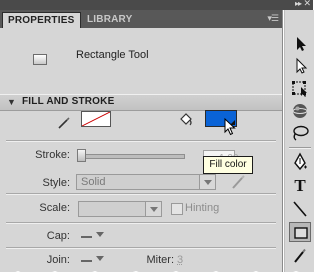 The height and width of the screenshot is (280, 320). I want to click on tools-panel: T, so click(299, 141).